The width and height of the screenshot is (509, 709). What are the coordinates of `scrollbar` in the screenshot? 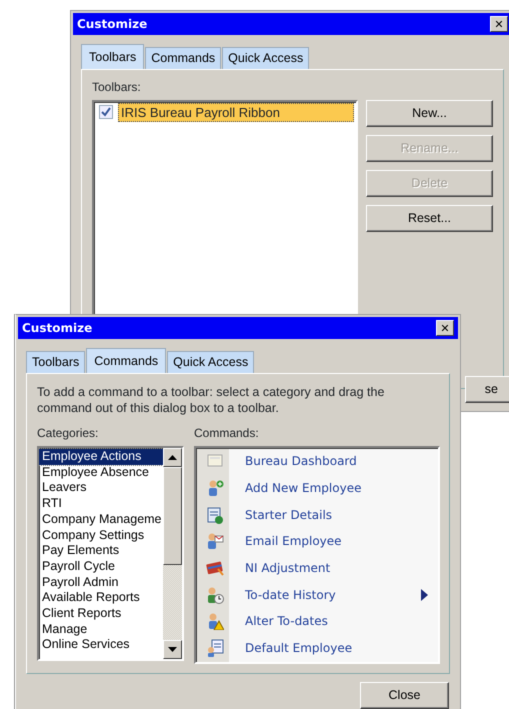 It's located at (172, 553).